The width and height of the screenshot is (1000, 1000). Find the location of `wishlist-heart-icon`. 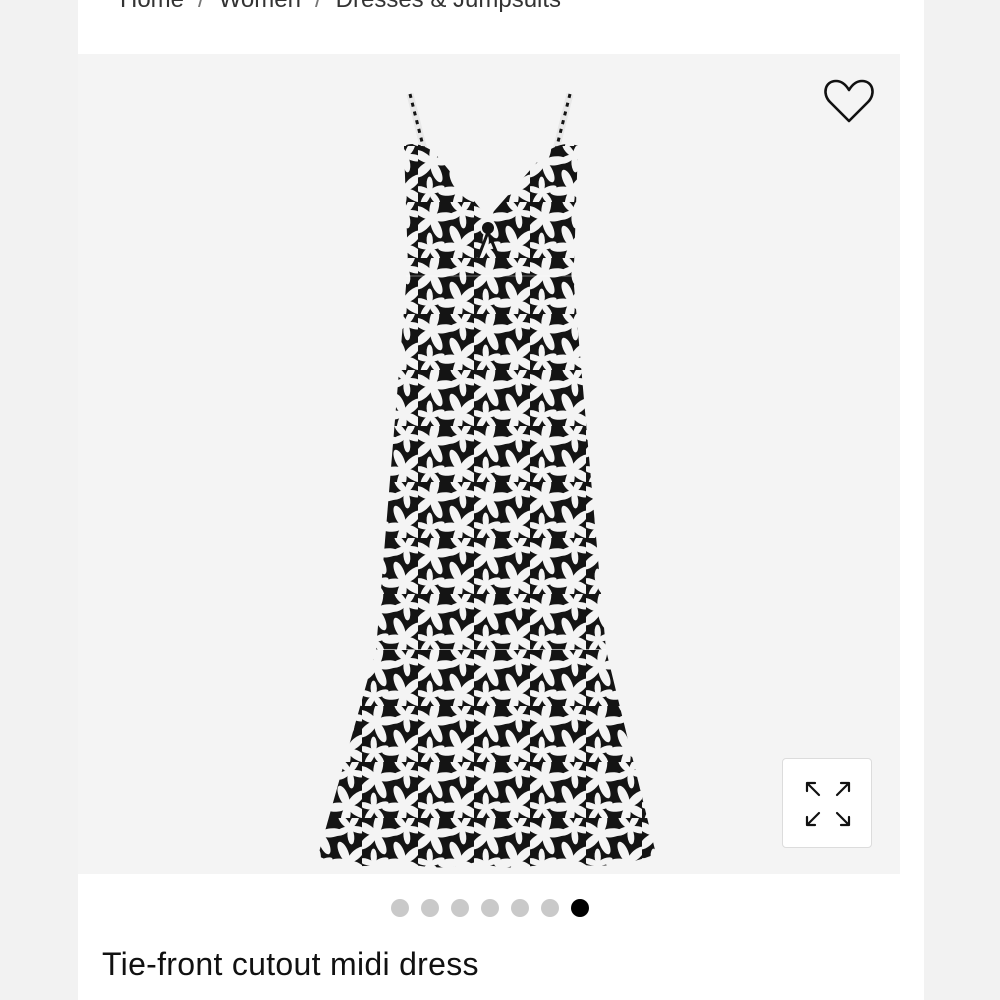

wishlist-heart-icon is located at coordinates (849, 101).